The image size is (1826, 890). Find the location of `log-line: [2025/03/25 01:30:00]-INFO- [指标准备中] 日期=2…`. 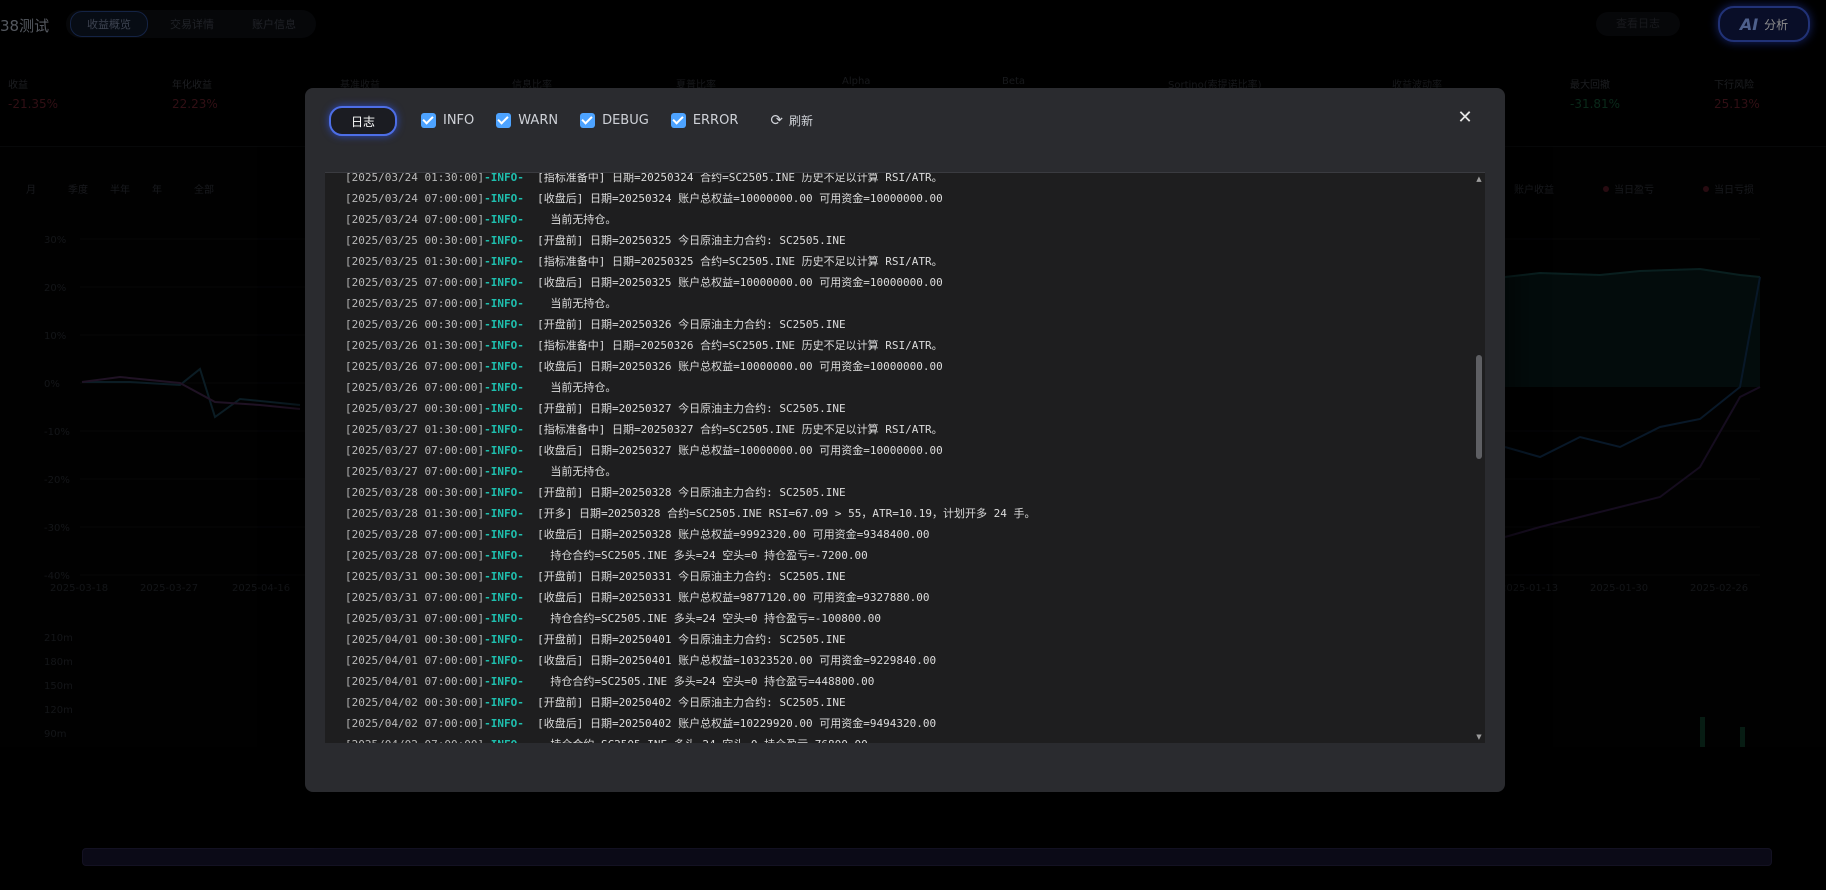

log-line: [2025/03/25 01:30:00]-INFO- [指标准备中] 日期=2… is located at coordinates (690, 261).